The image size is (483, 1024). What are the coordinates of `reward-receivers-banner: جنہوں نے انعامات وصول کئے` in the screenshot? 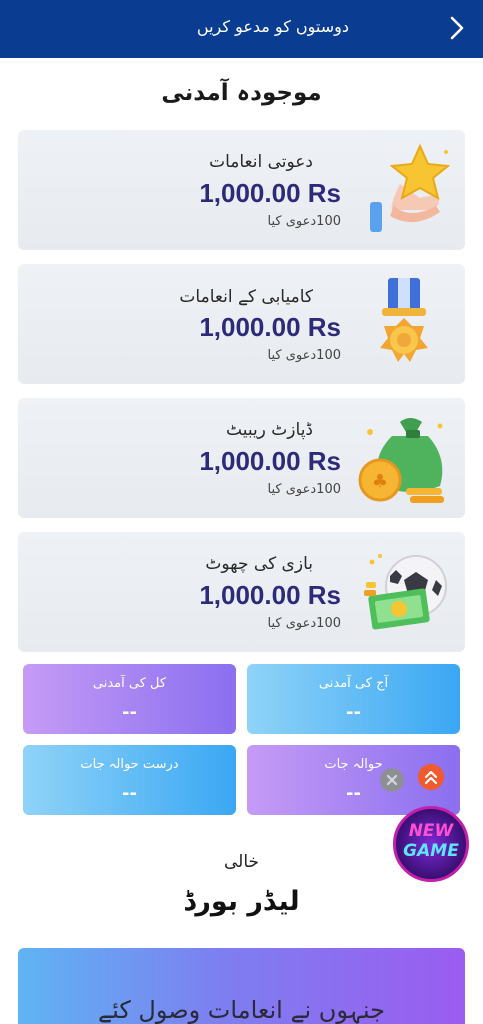 It's located at (241, 986).